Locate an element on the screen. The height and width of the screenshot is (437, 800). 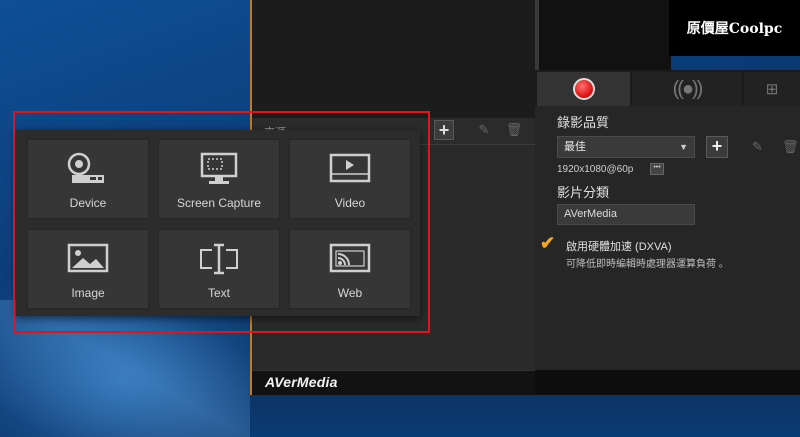
pencil-icon: ✎ is located at coordinates (484, 129).